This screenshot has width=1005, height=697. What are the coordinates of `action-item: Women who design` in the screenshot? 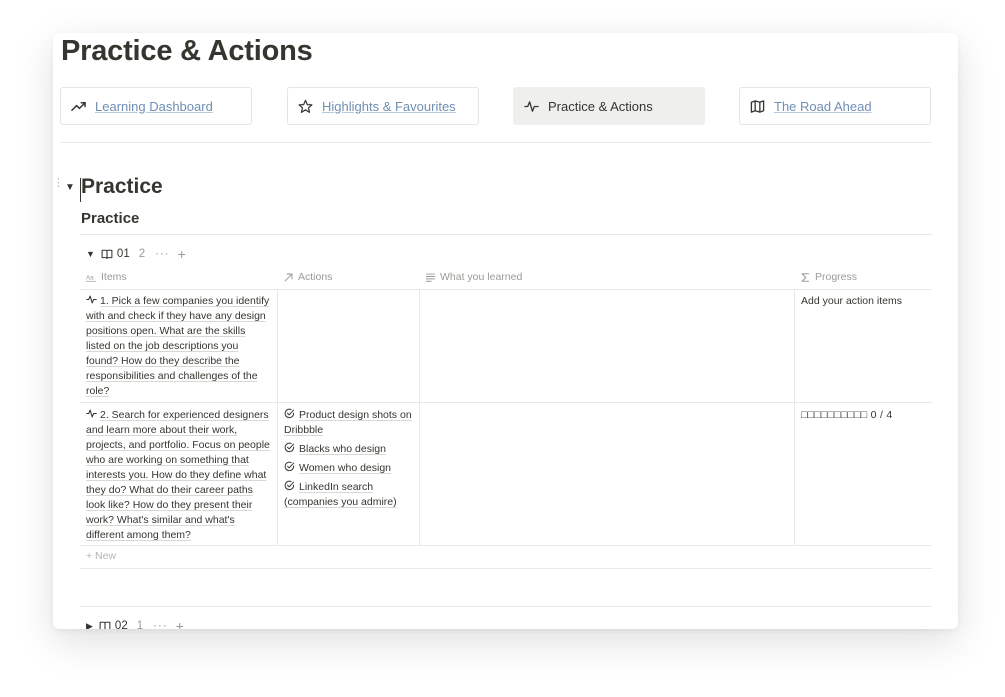 It's located at (348, 468).